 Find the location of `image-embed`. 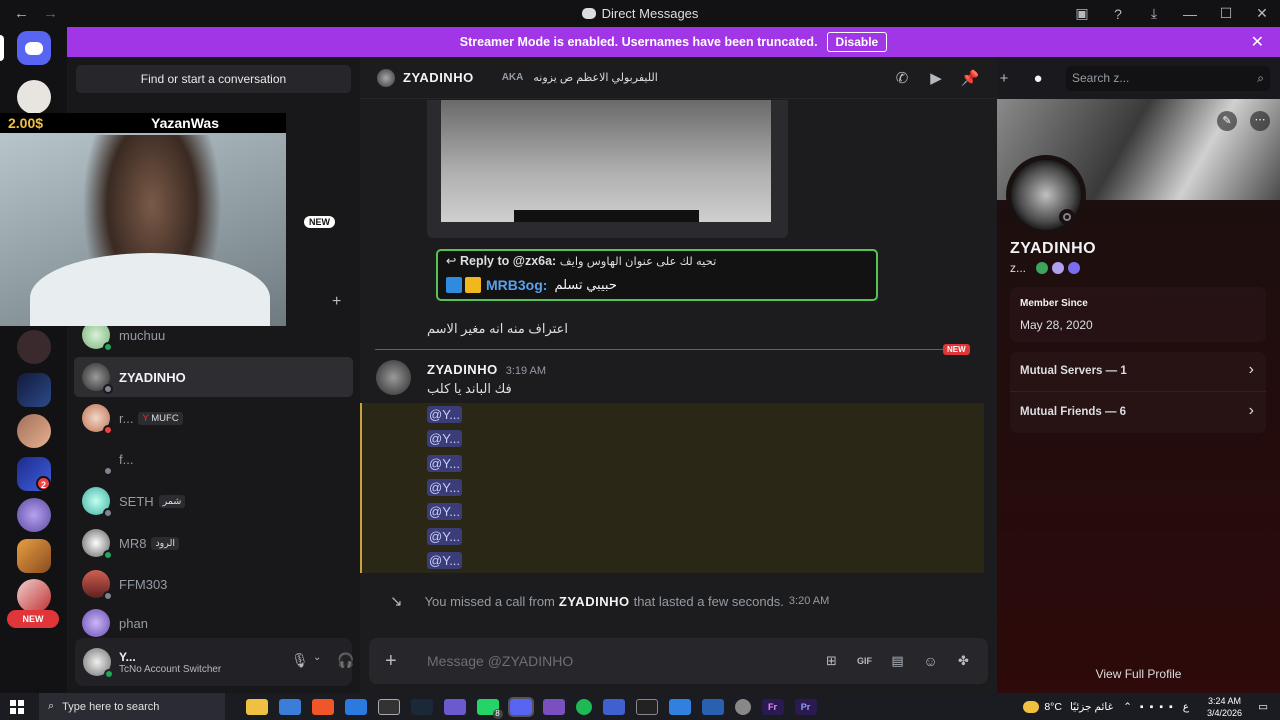

image-embed is located at coordinates (607, 169).